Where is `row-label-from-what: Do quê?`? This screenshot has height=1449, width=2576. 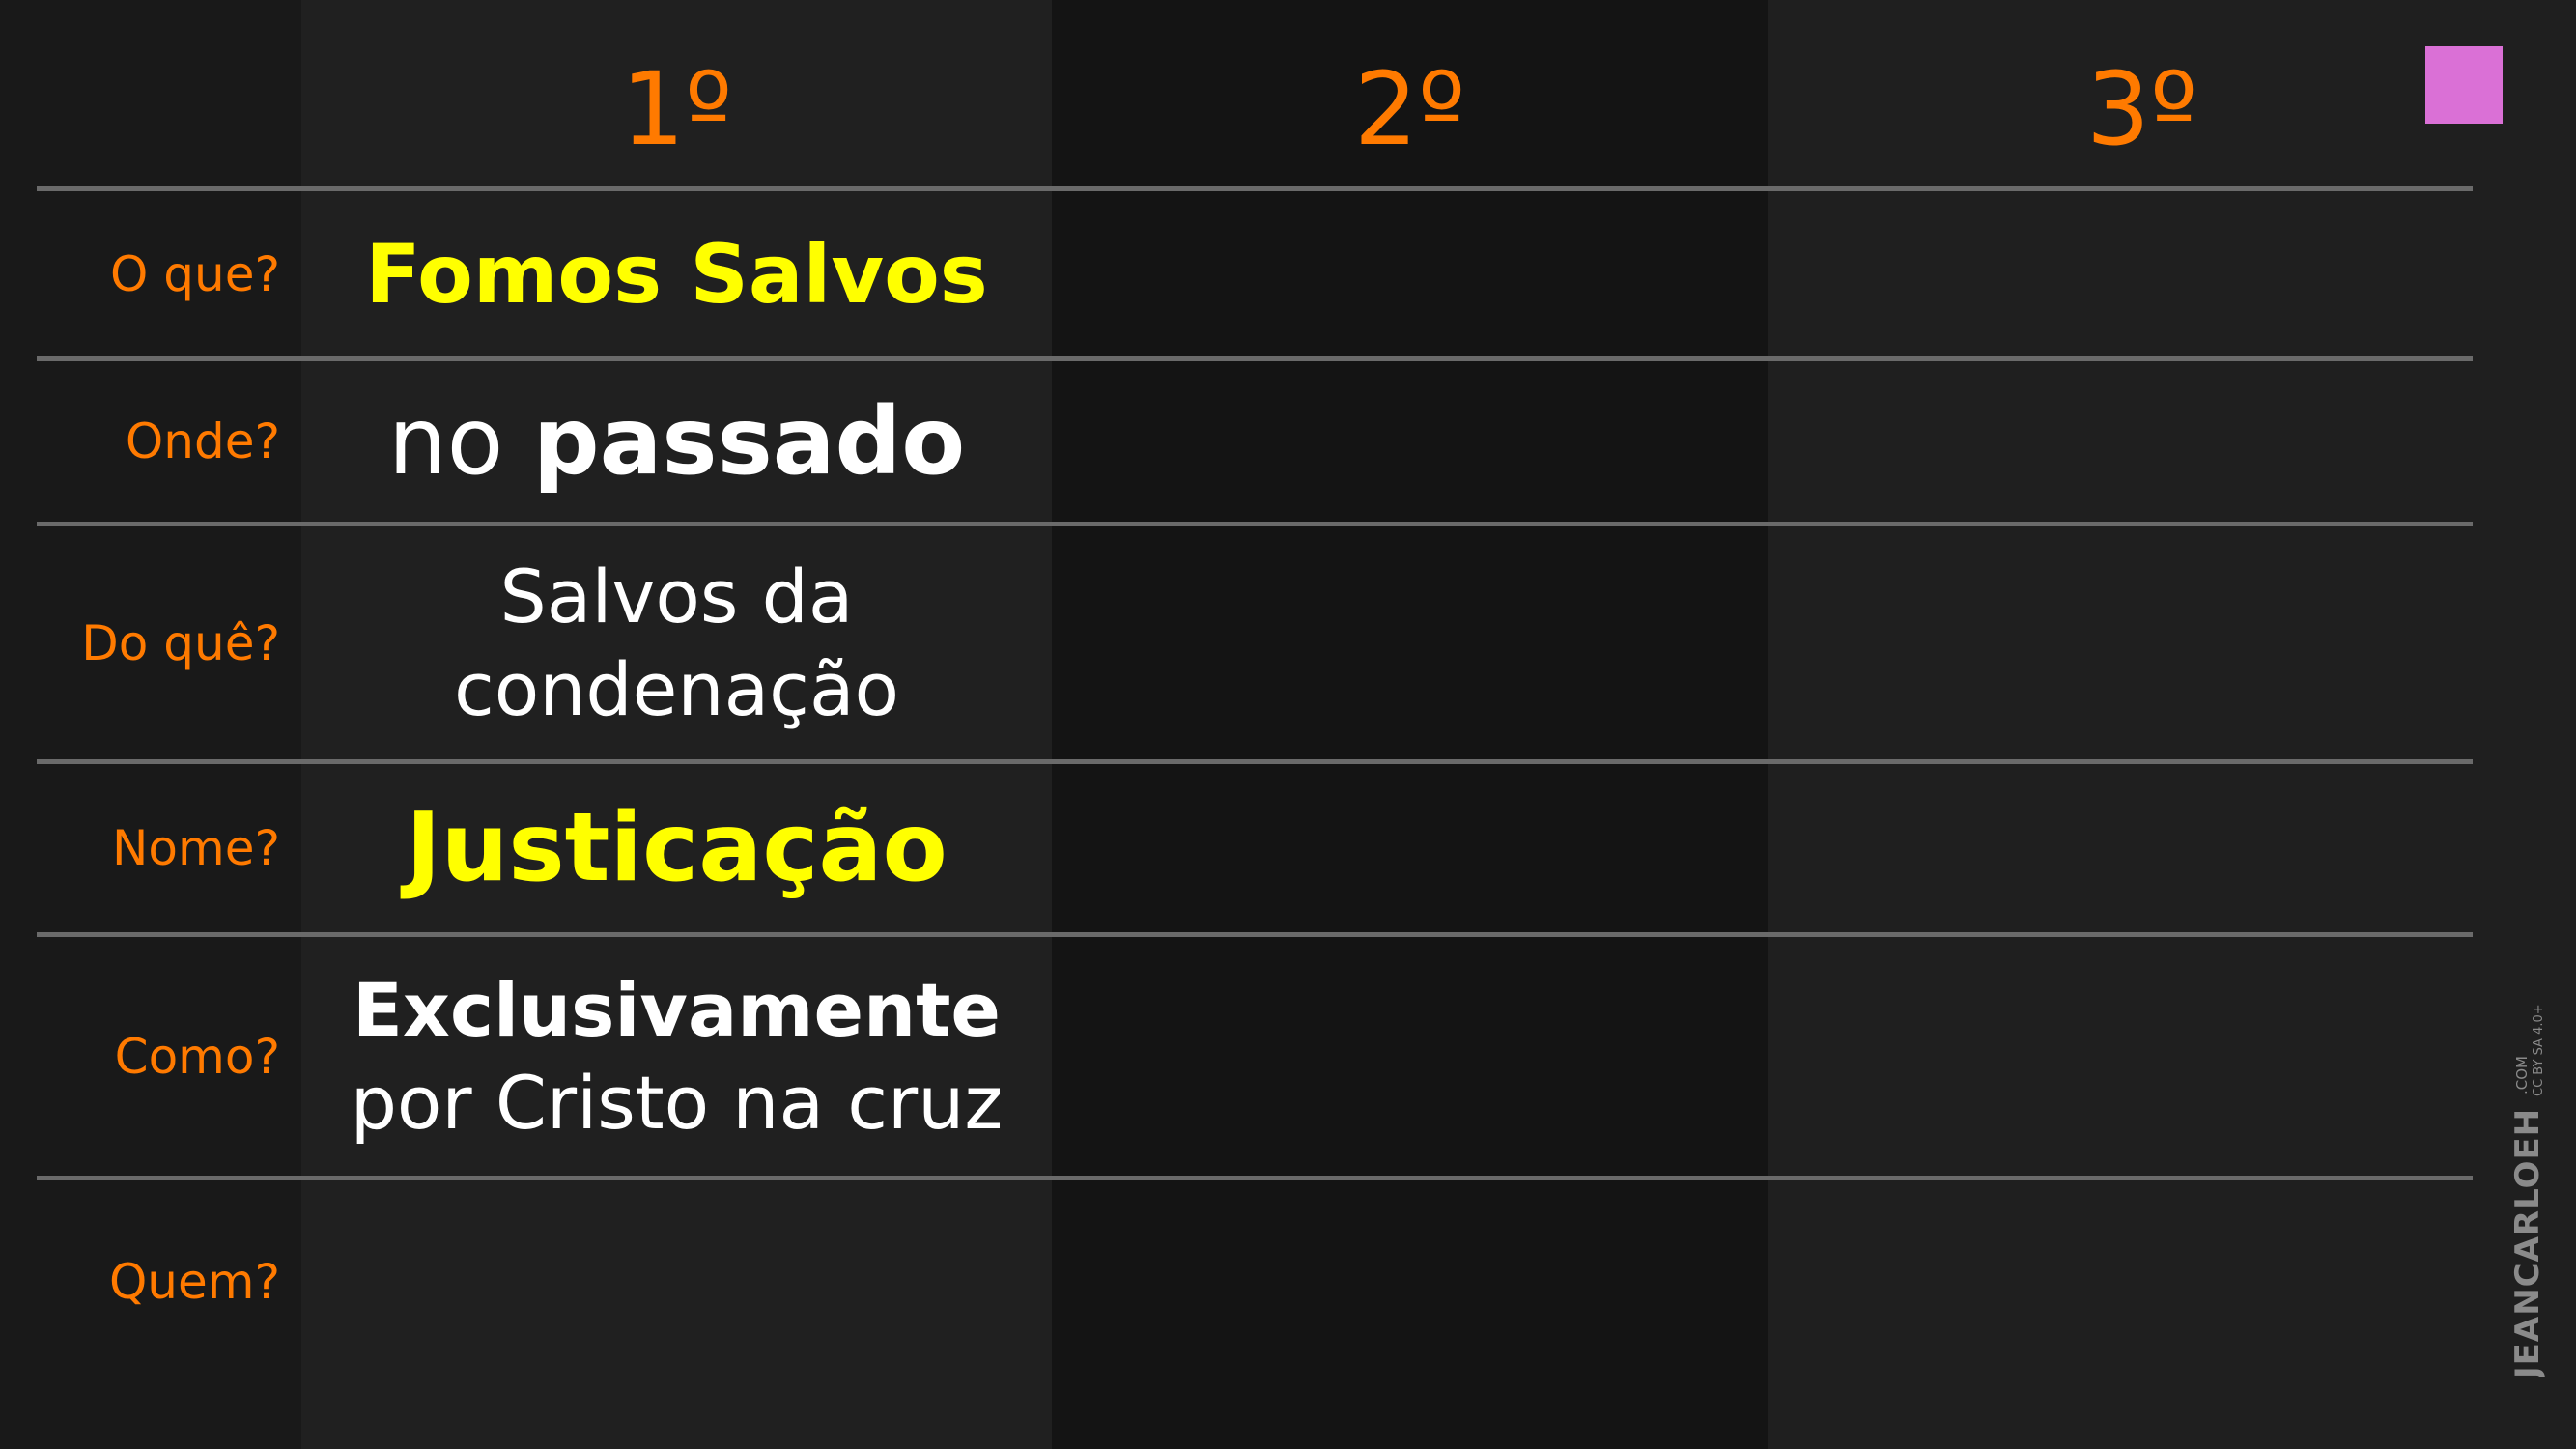
row-label-from-what: Do quê? is located at coordinates (180, 642).